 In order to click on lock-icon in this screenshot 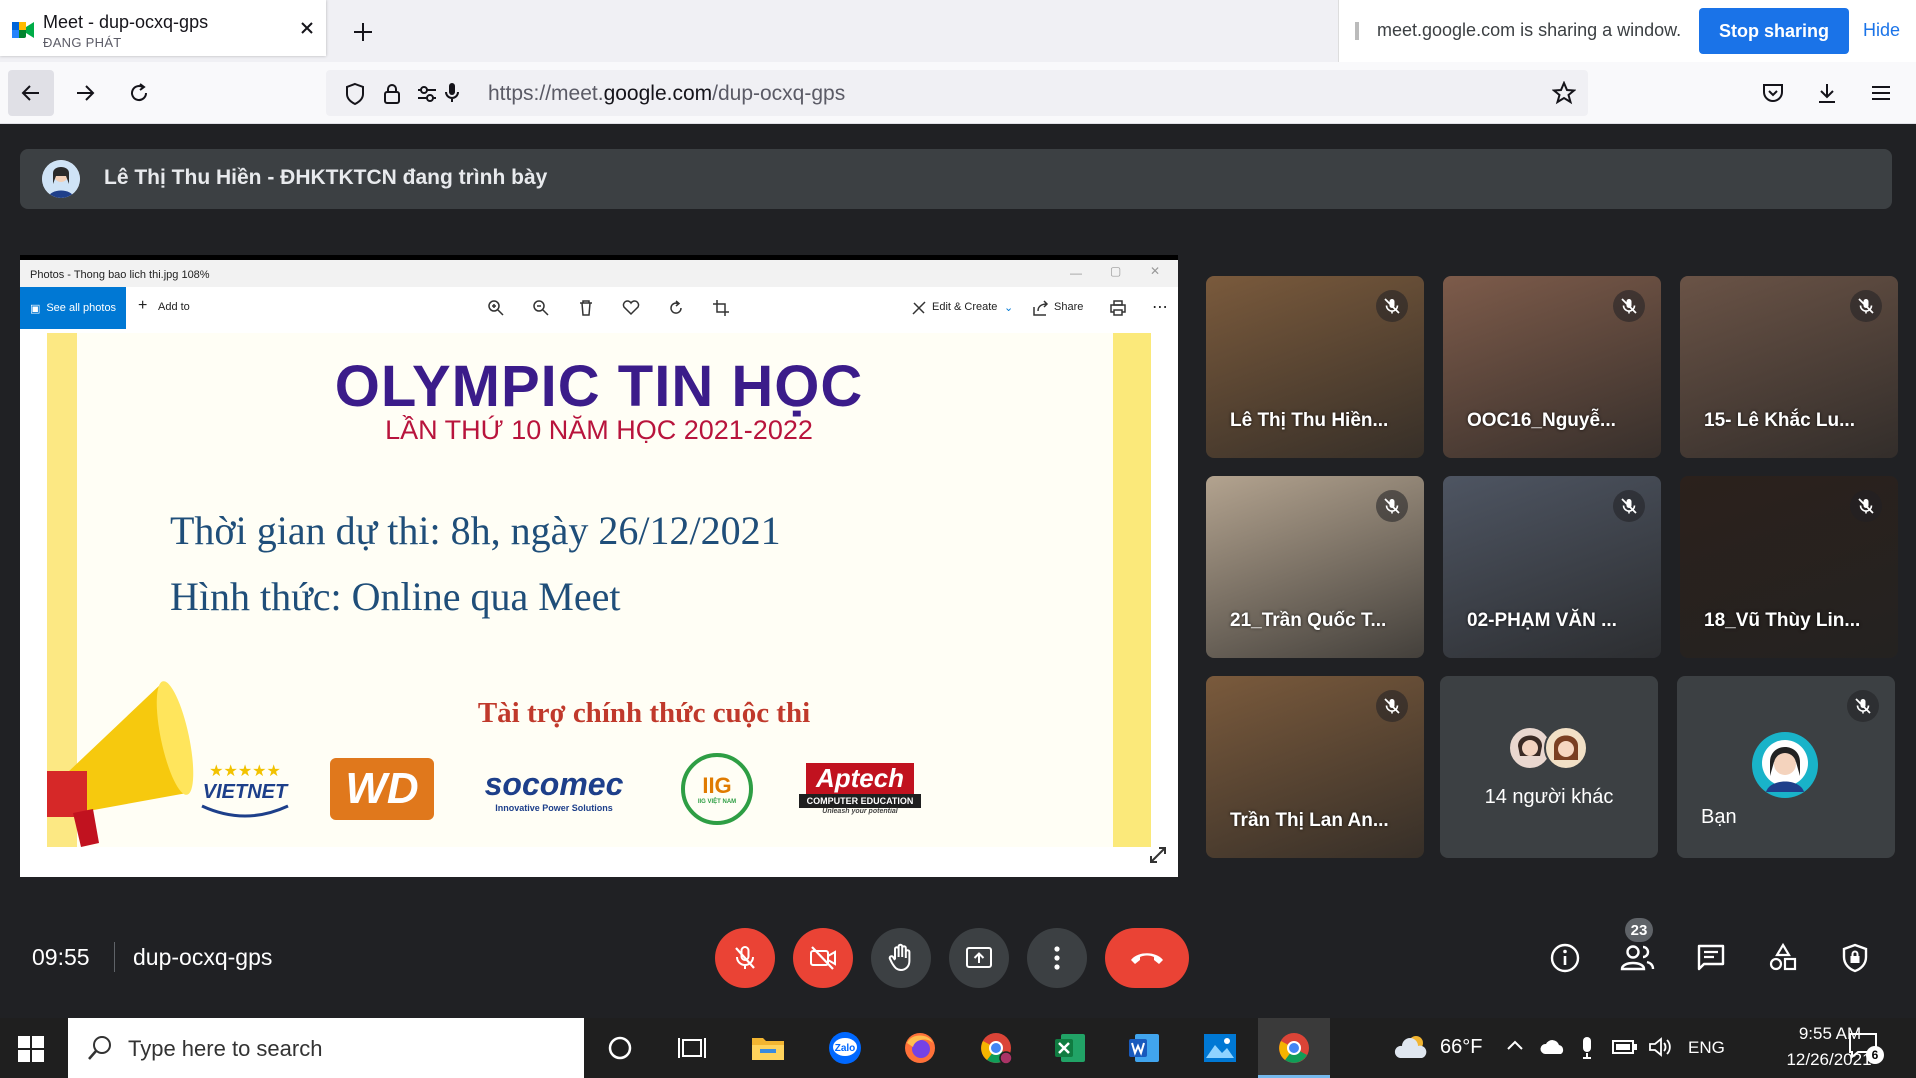, I will do `click(392, 94)`.